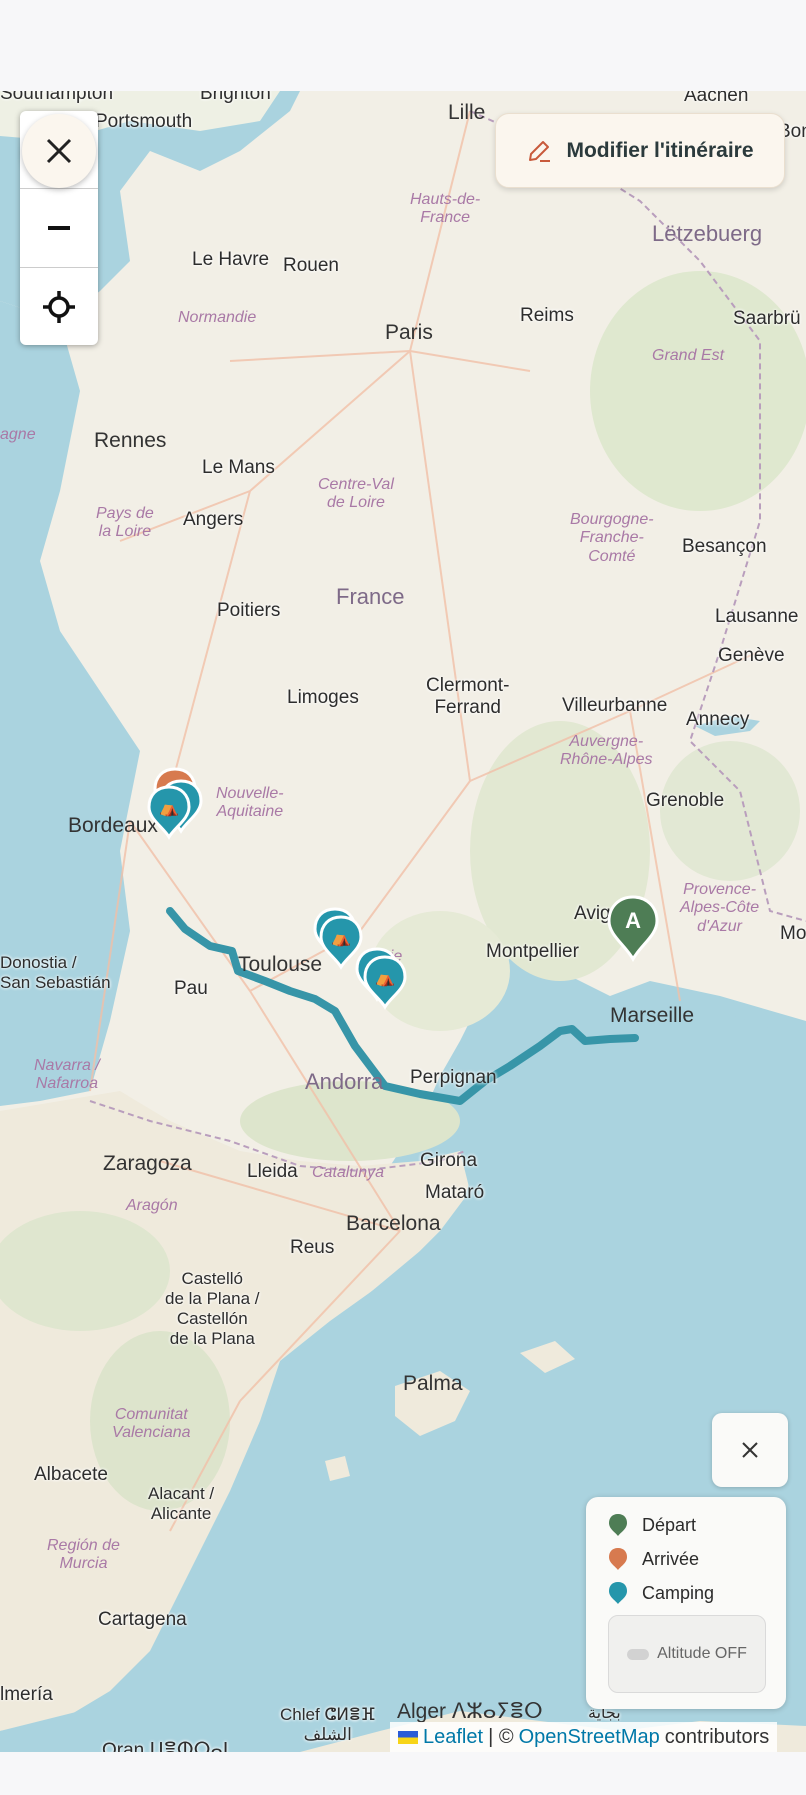  I want to click on legend-close-button, so click(750, 1450).